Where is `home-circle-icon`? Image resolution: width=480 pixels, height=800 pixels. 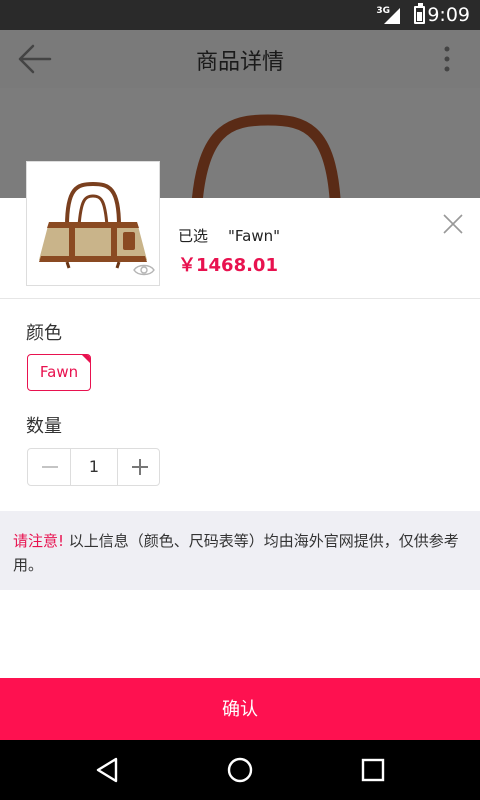
home-circle-icon is located at coordinates (240, 770).